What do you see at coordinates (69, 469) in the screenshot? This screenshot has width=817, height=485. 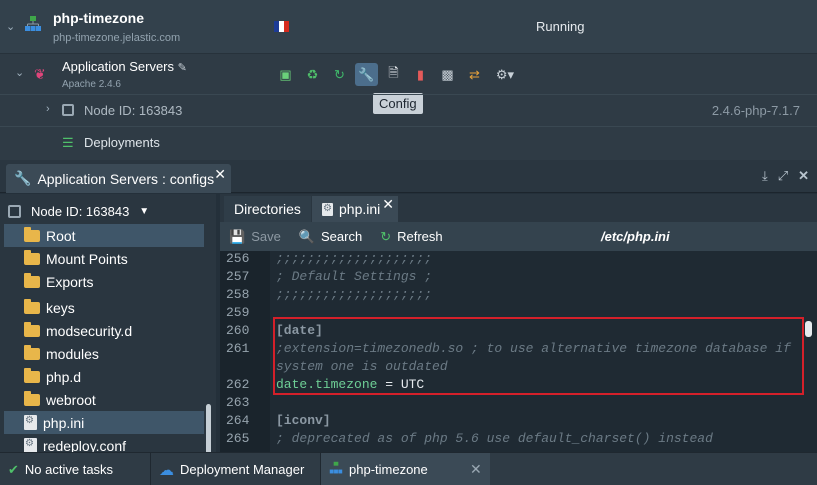 I see `tasks-label: No active tasks` at bounding box center [69, 469].